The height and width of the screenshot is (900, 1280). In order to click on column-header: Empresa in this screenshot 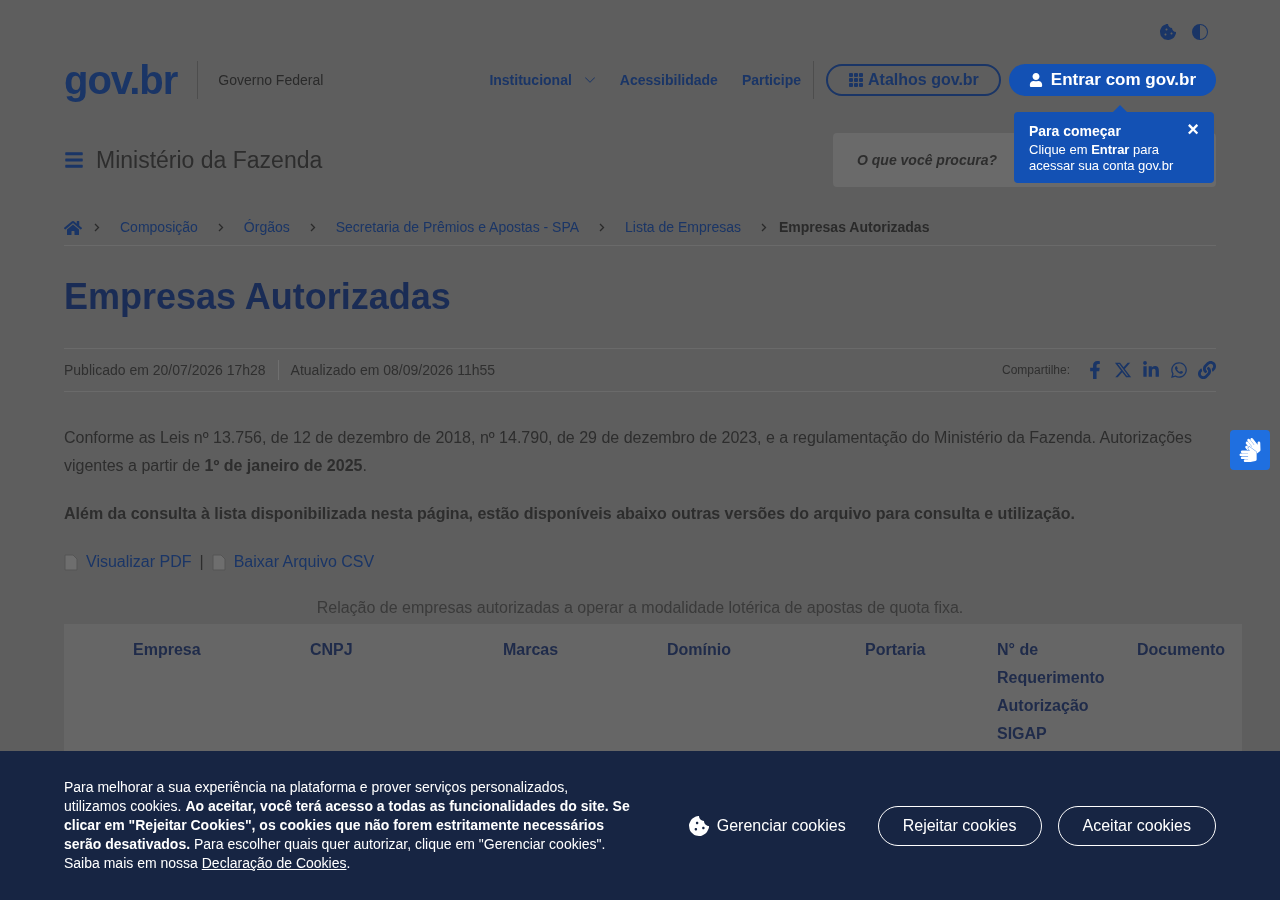, I will do `click(167, 650)`.